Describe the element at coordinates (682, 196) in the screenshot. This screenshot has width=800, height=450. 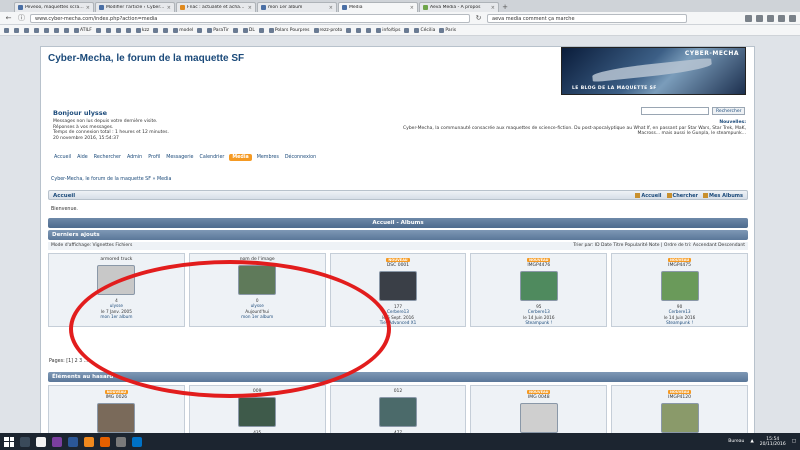
I see `search-action: Chercher` at that location.